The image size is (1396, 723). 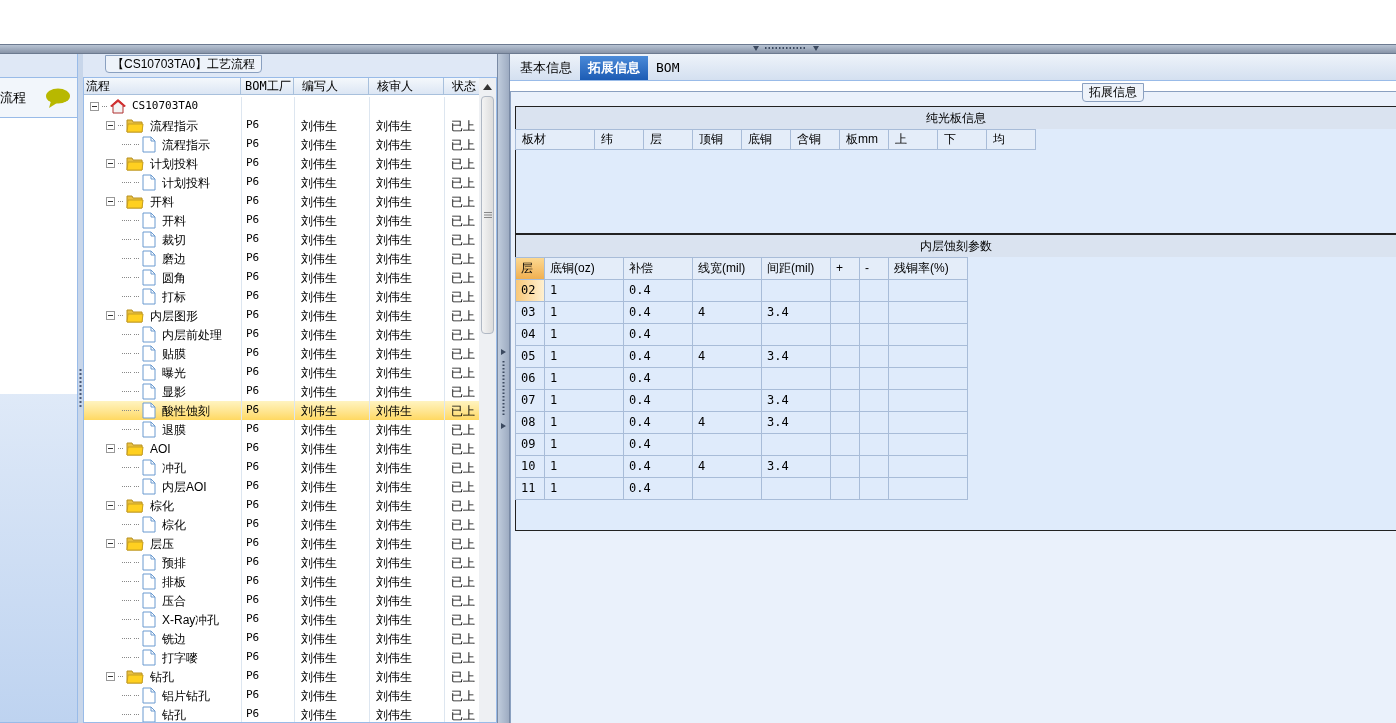 What do you see at coordinates (184, 487) in the screenshot?
I see `tree-label: 内层AOI` at bounding box center [184, 487].